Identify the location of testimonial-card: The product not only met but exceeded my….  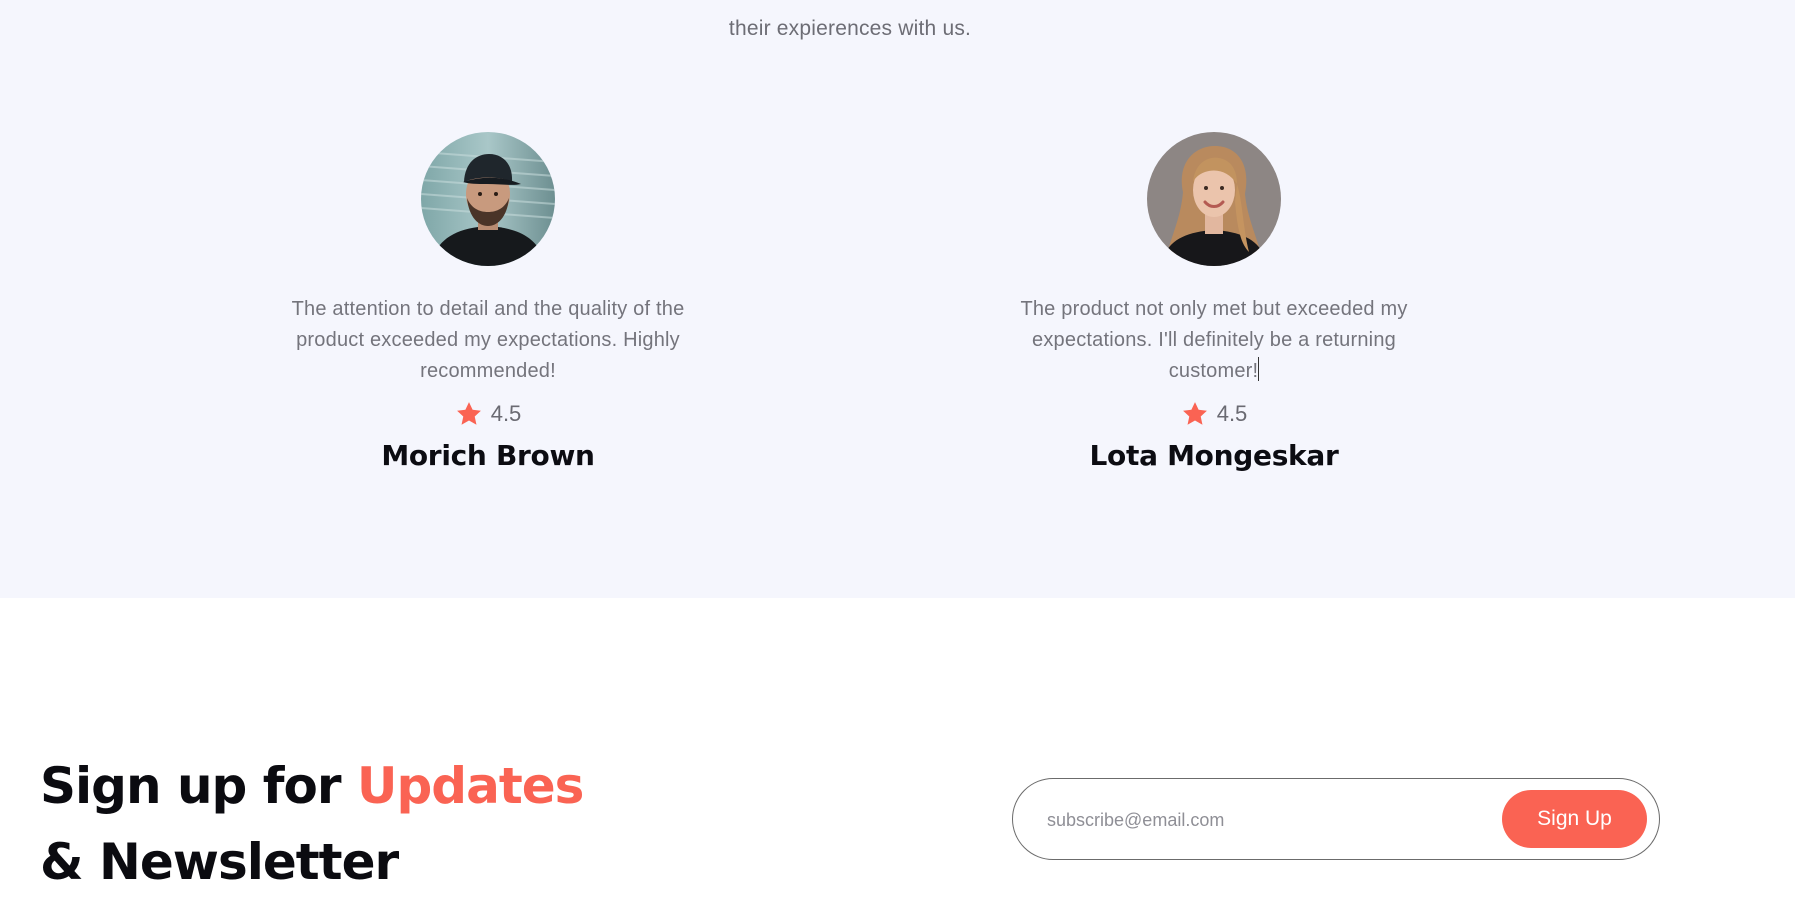
(1214, 302).